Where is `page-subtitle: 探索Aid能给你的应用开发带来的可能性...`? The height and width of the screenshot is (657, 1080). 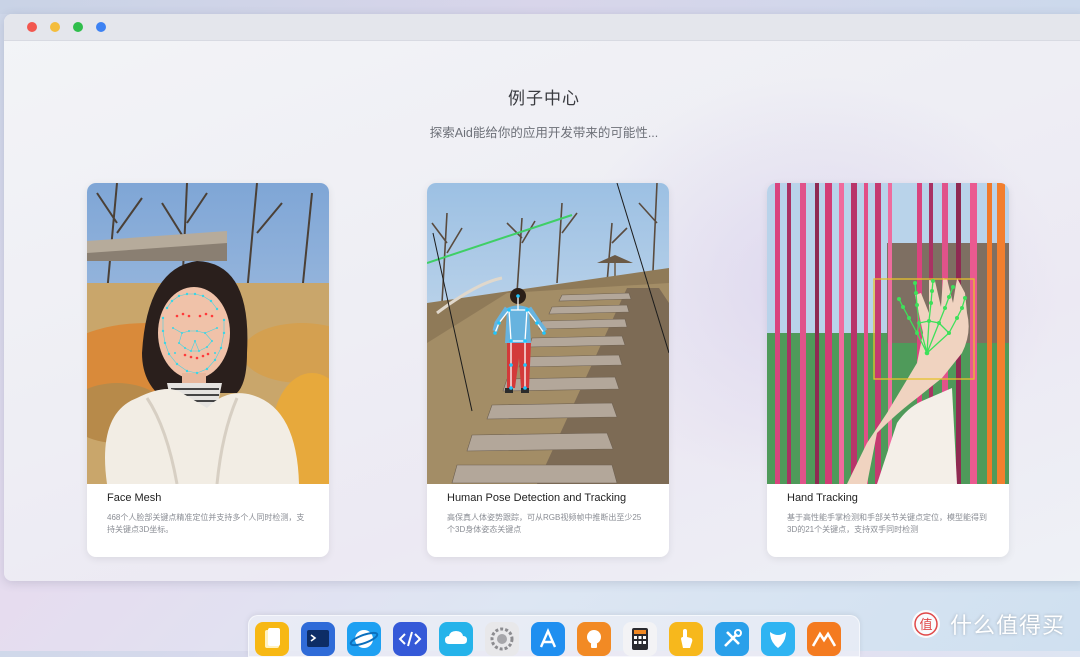 page-subtitle: 探索Aid能给你的应用开发带来的可能性... is located at coordinates (544, 133).